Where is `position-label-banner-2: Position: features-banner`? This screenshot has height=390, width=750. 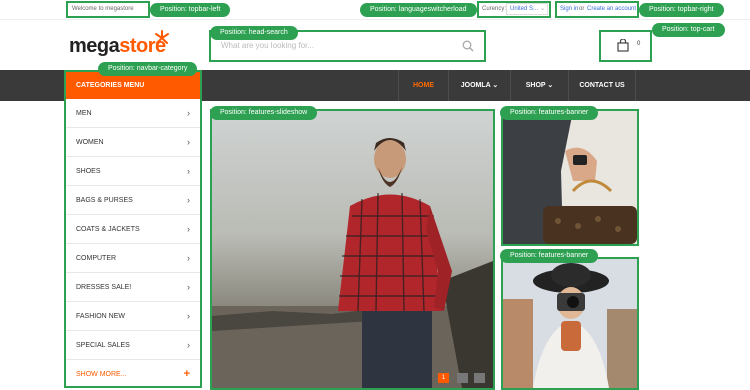 position-label-banner-2: Position: features-banner is located at coordinates (549, 256).